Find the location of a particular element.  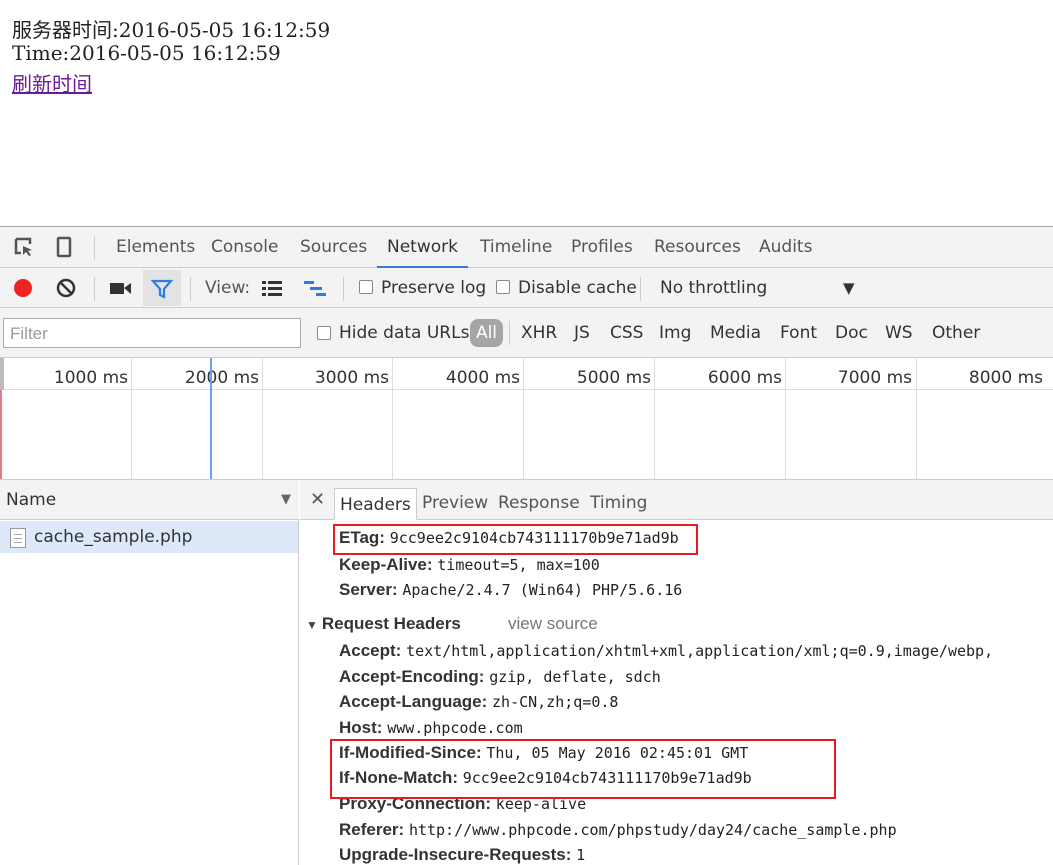

highlight-box-etag is located at coordinates (515, 539).